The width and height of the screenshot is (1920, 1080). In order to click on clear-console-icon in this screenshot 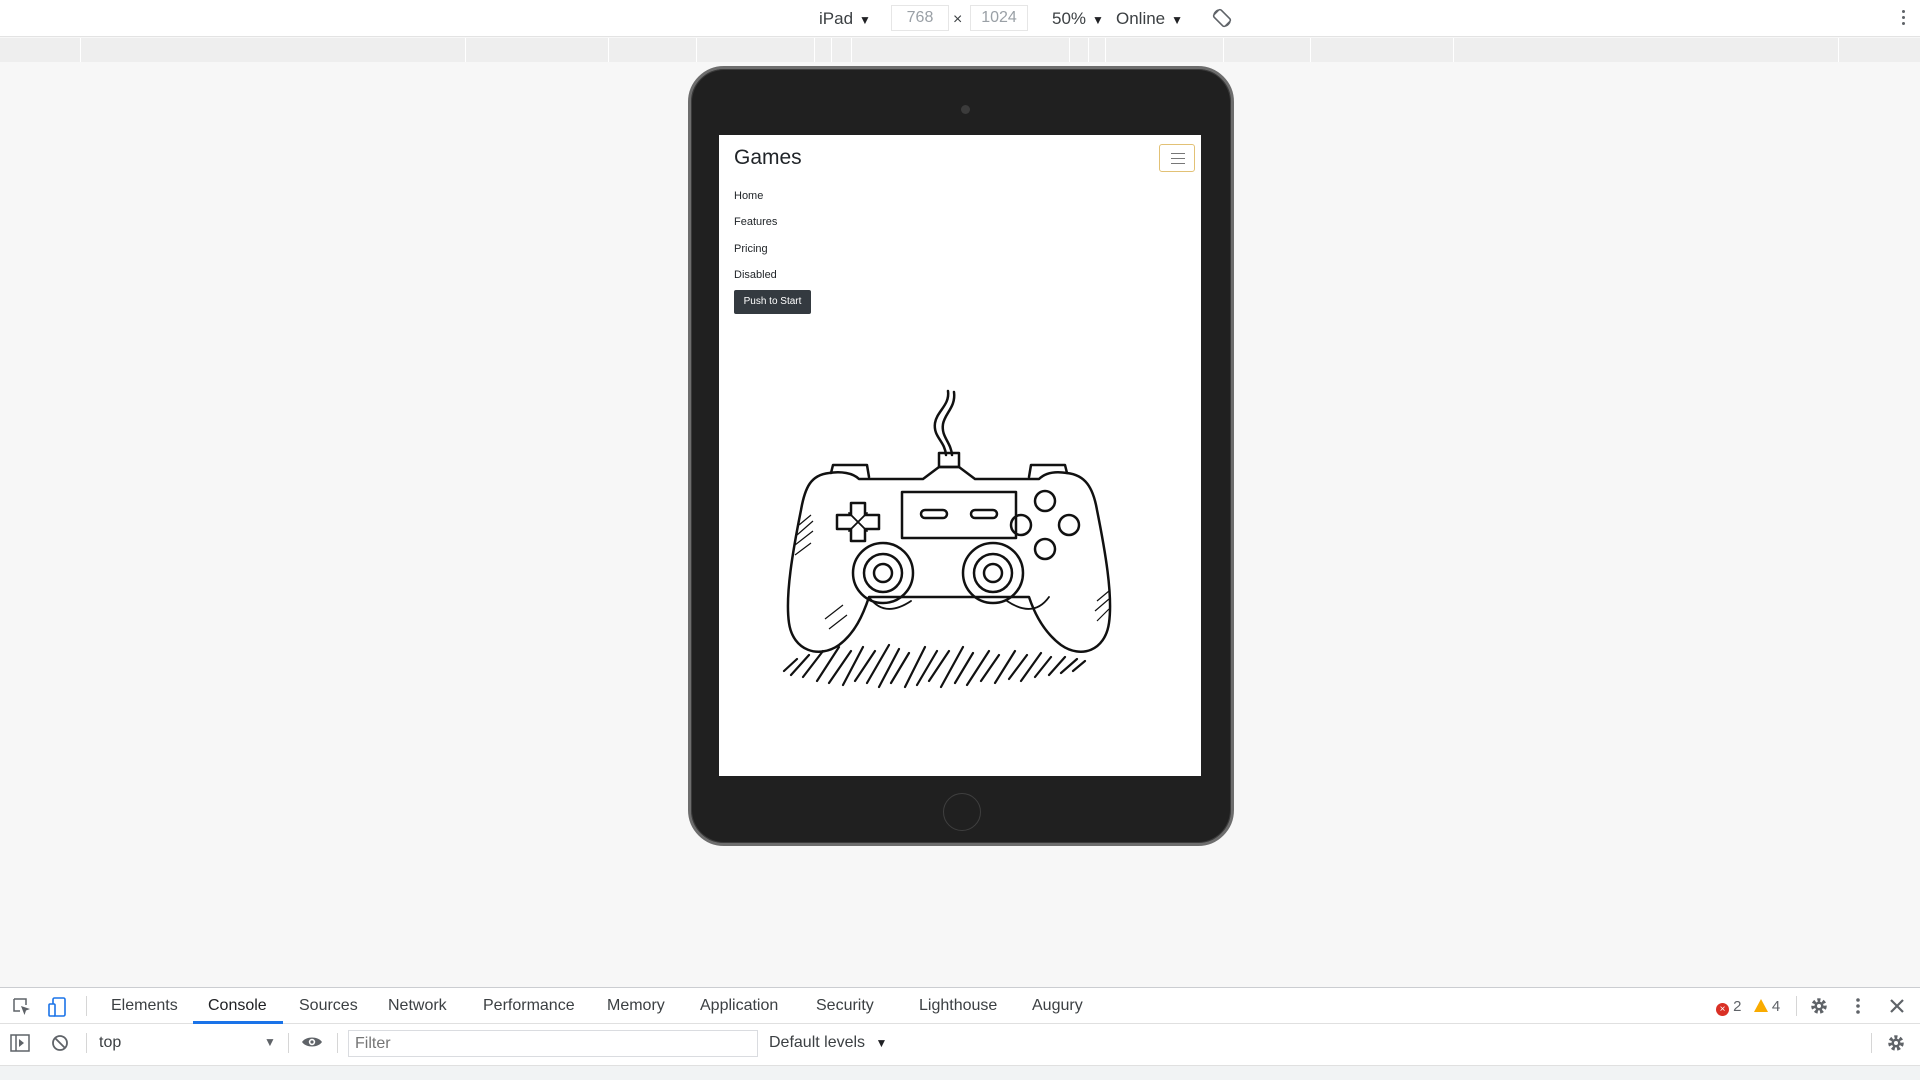, I will do `click(60, 1045)`.